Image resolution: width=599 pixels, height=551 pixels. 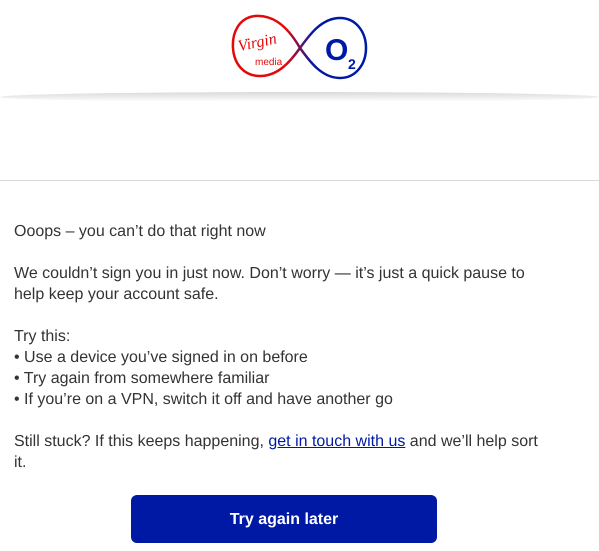 I want to click on tip-text: • Try again from somewhere familiar, so click(x=142, y=379).